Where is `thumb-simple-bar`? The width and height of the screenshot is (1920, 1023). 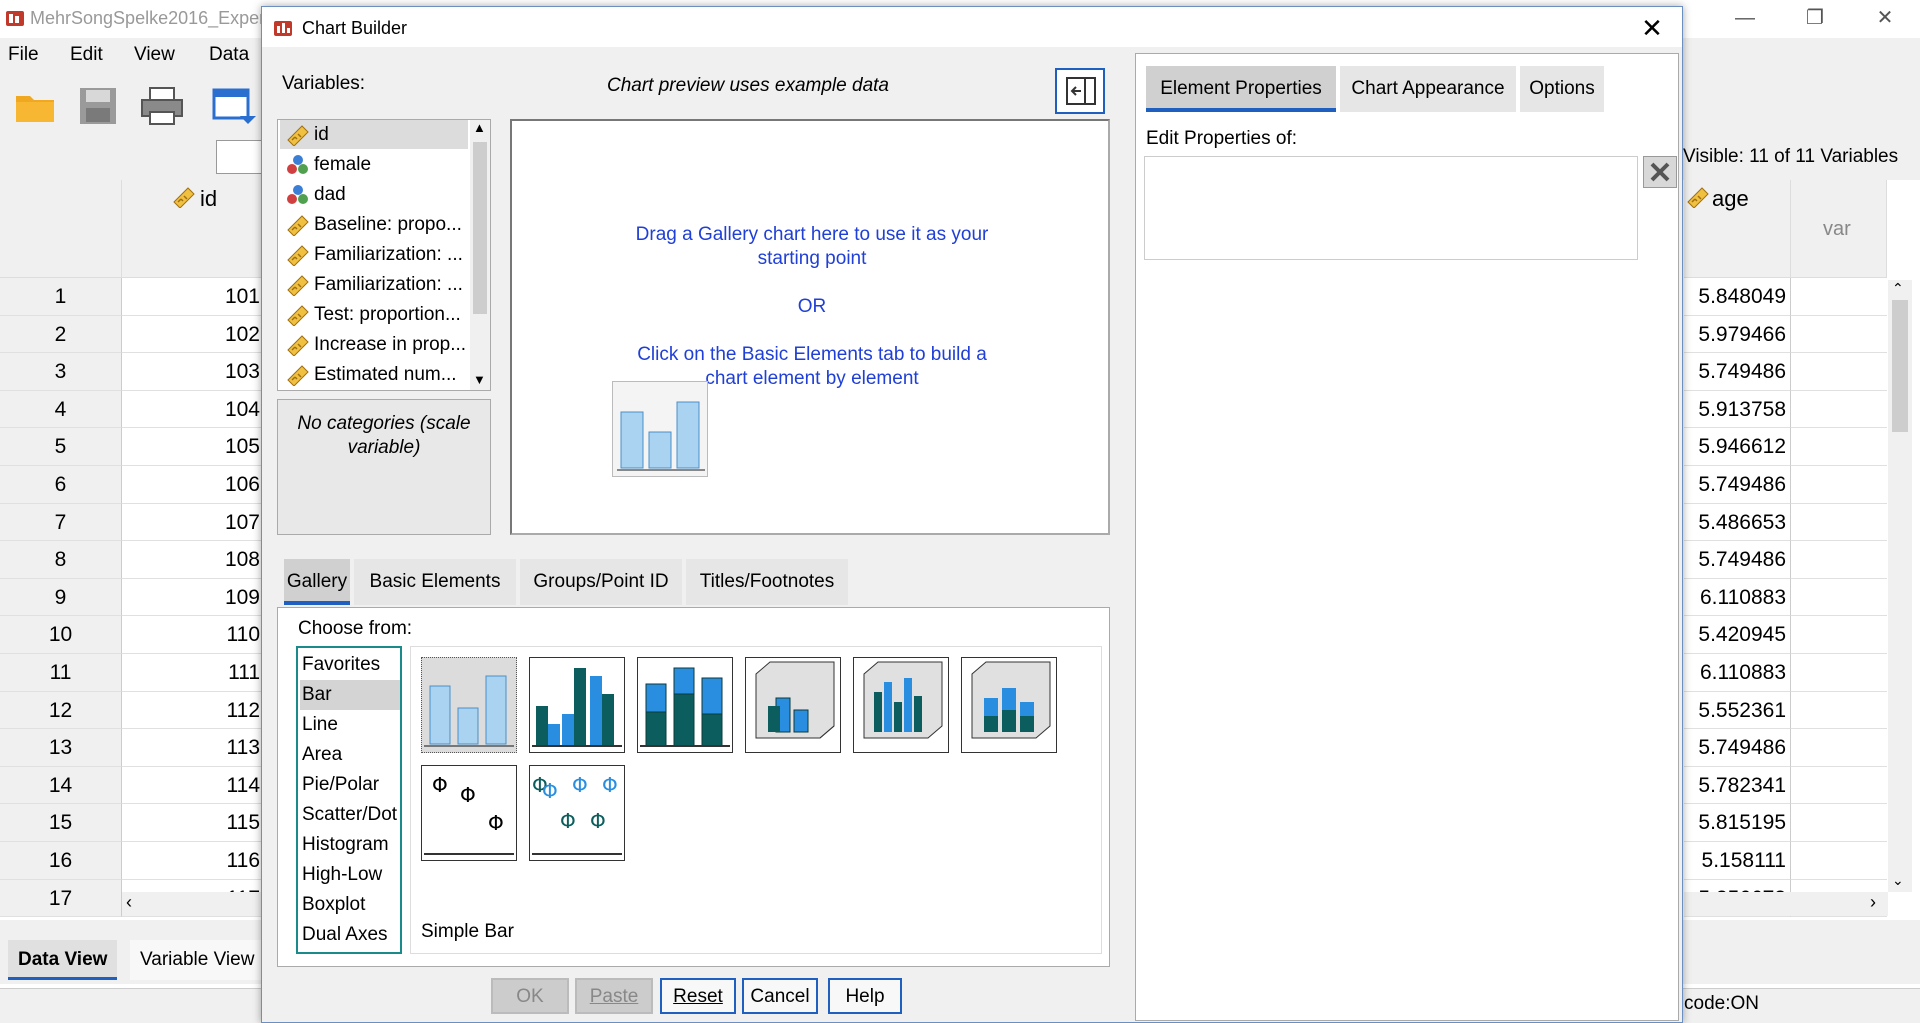
thumb-simple-bar is located at coordinates (469, 705).